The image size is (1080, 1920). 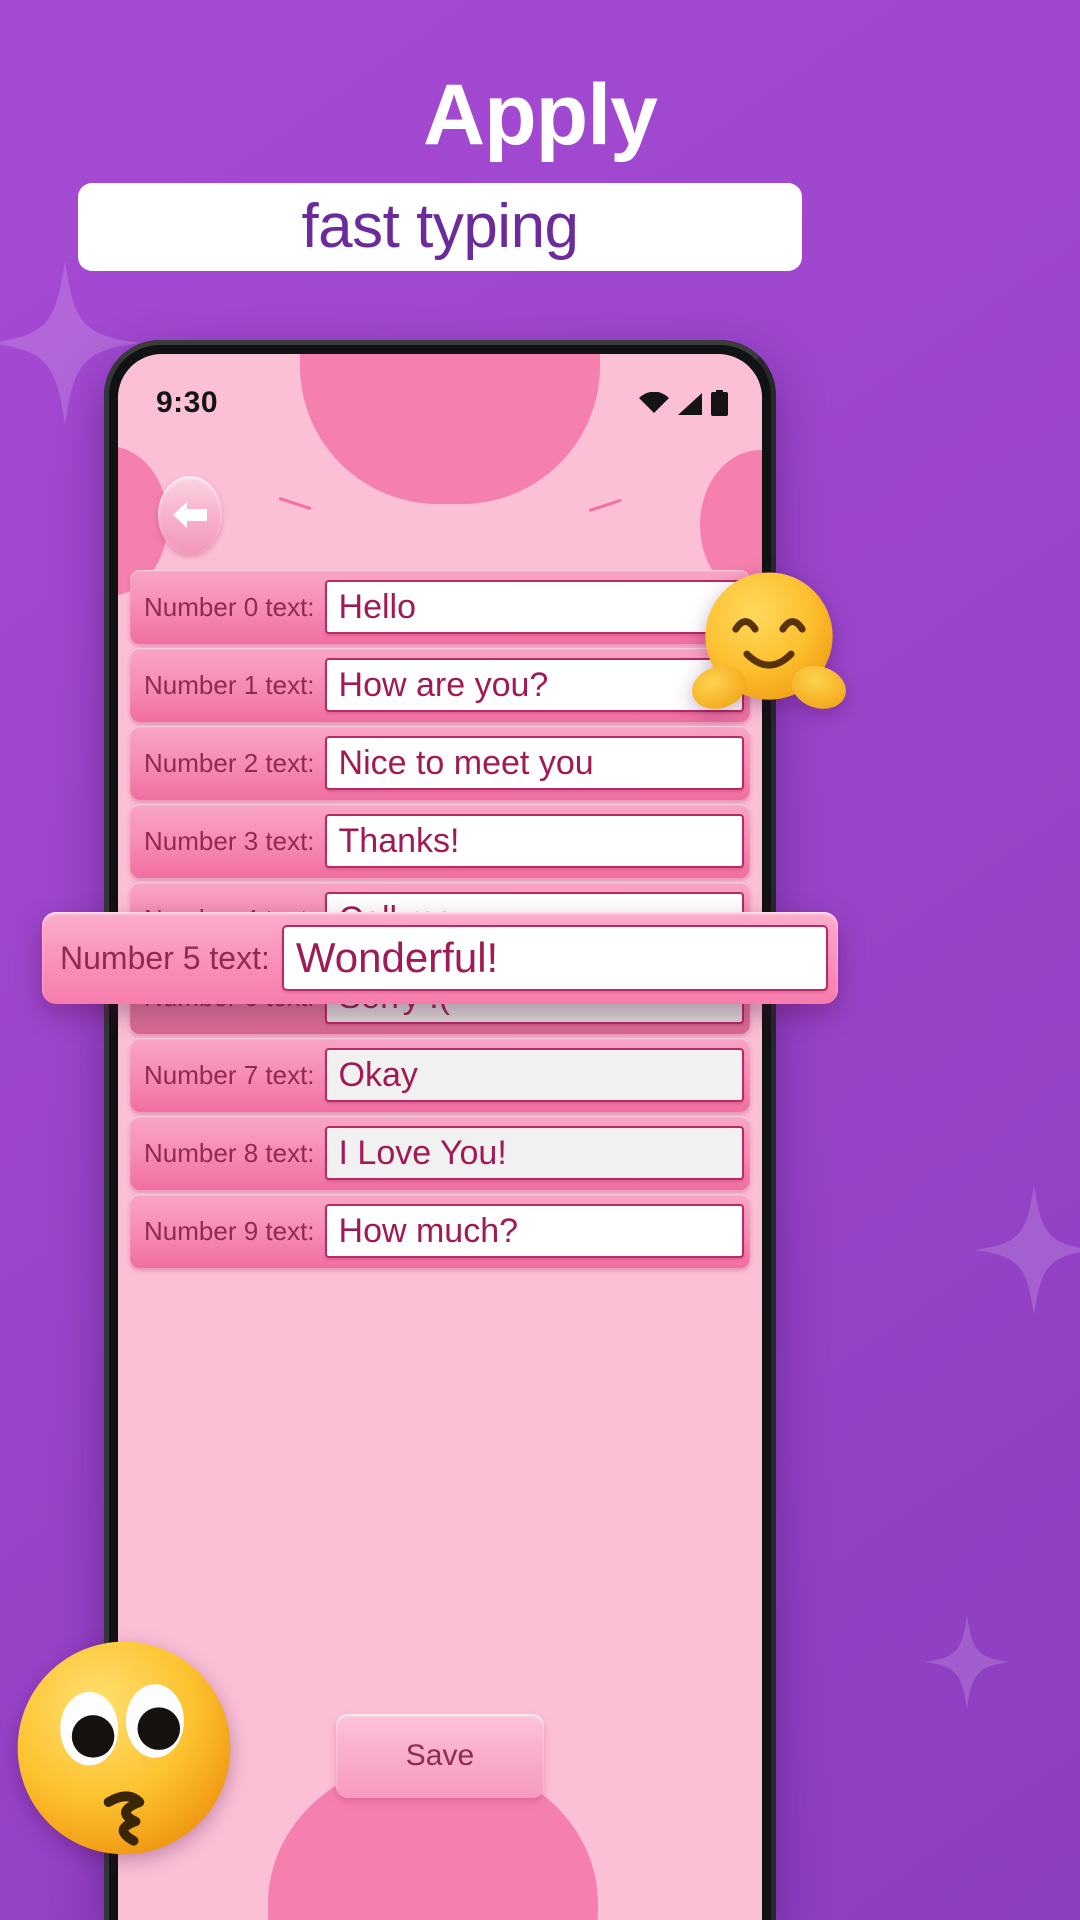 I want to click on form-row: Number 0 text: Hello, so click(x=440, y=607).